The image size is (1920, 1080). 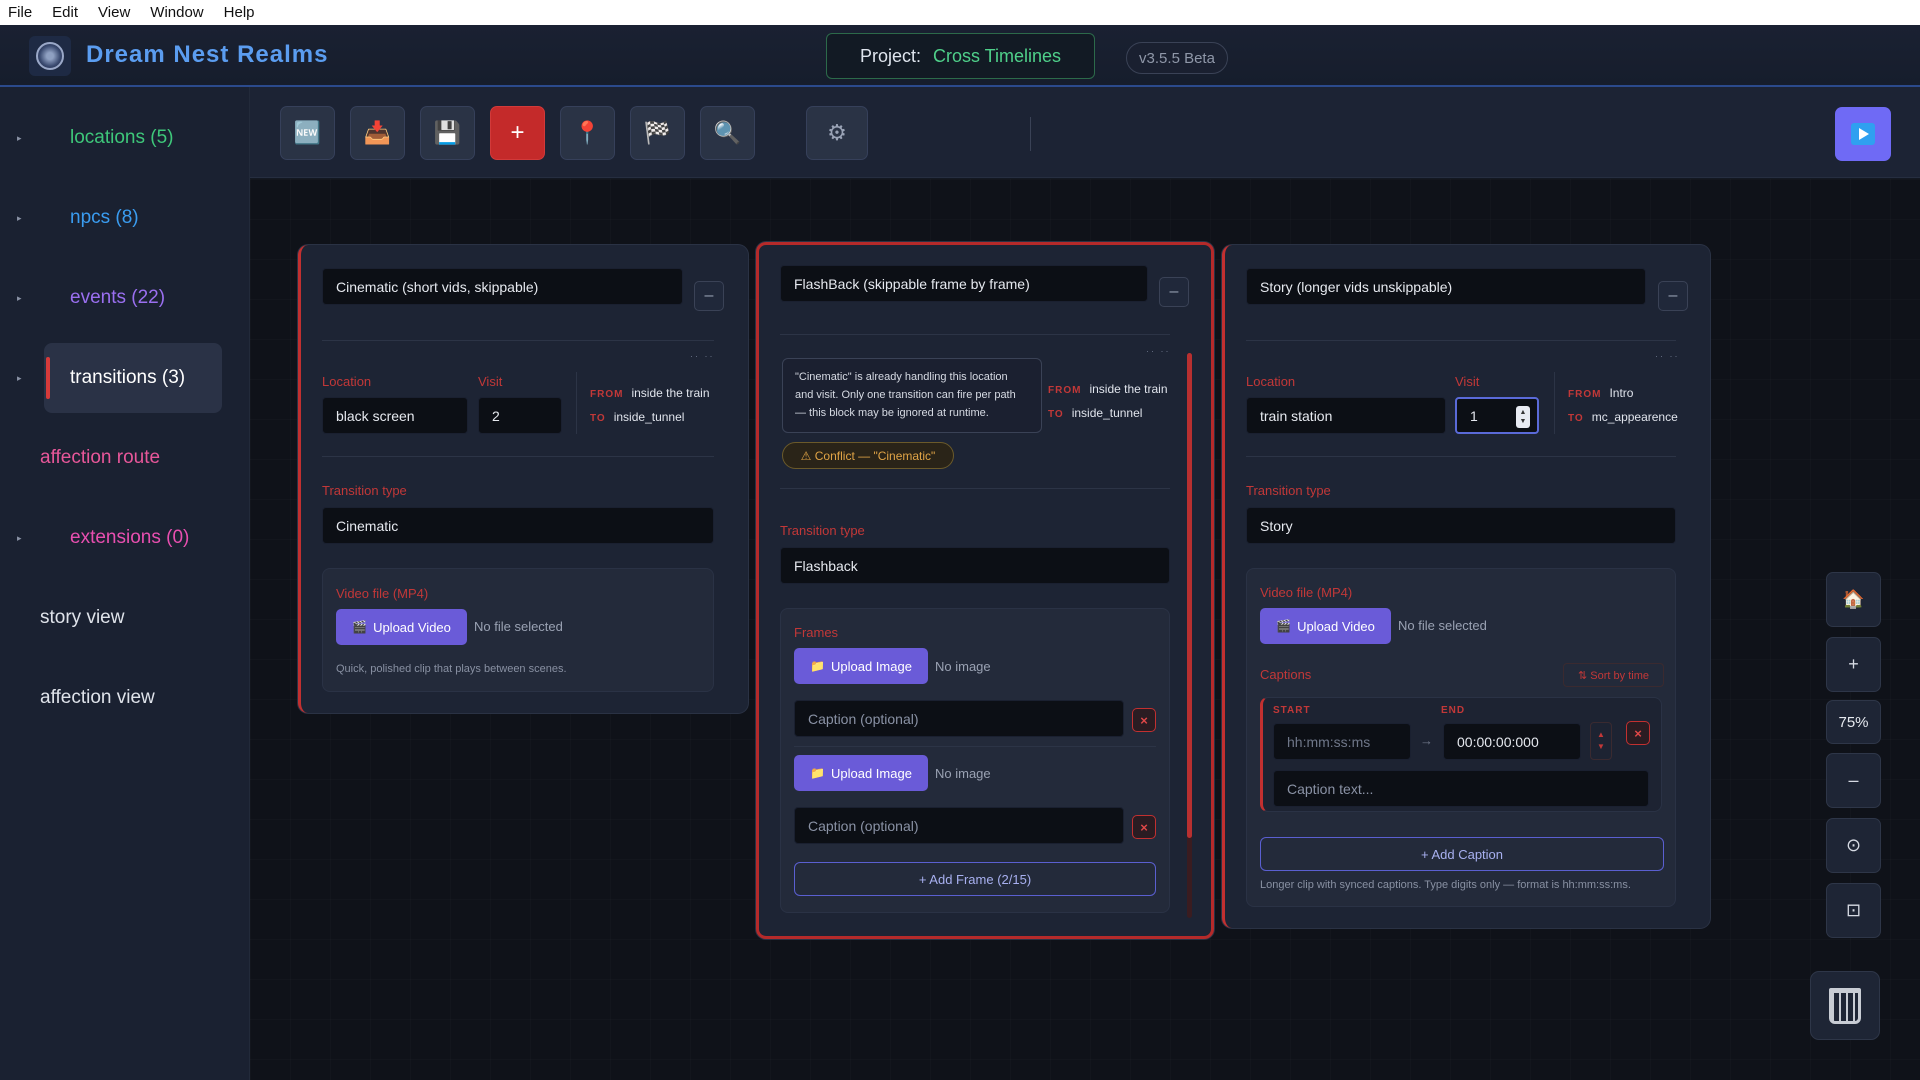 What do you see at coordinates (125, 458) in the screenshot?
I see `sidebar-item-affection-route: affection route` at bounding box center [125, 458].